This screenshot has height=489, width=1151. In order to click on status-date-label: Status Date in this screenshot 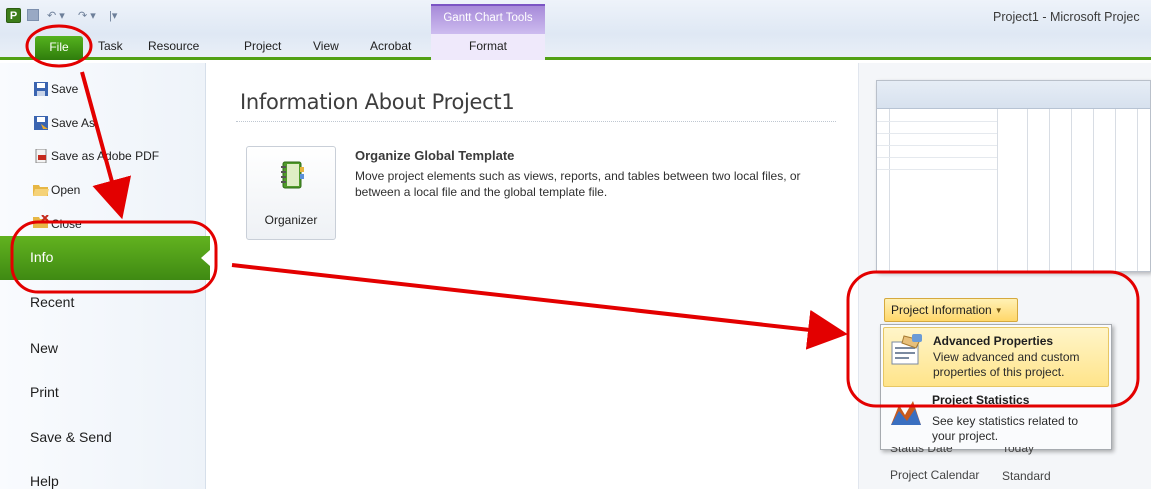, I will do `click(921, 451)`.